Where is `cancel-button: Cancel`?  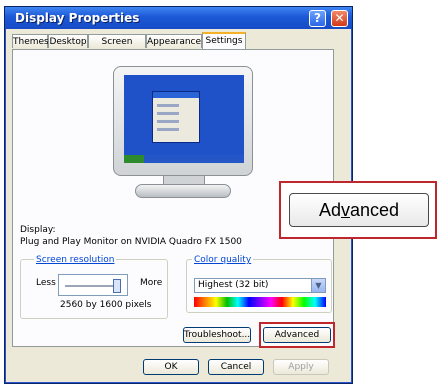 cancel-button: Cancel is located at coordinates (236, 367).